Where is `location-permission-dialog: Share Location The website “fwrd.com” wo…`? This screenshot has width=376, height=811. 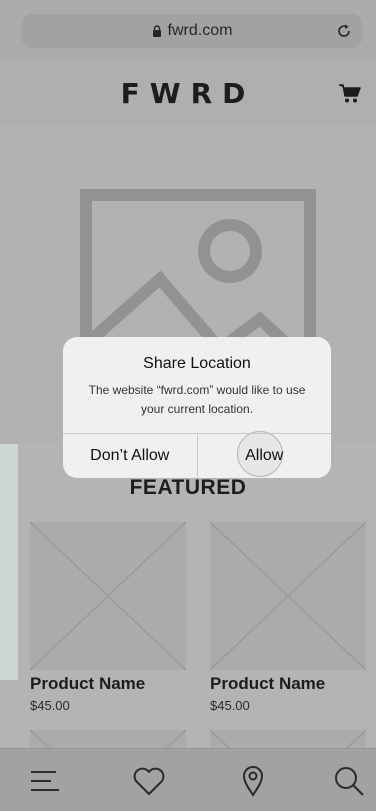 location-permission-dialog: Share Location The website “fwrd.com” wo… is located at coordinates (197, 407).